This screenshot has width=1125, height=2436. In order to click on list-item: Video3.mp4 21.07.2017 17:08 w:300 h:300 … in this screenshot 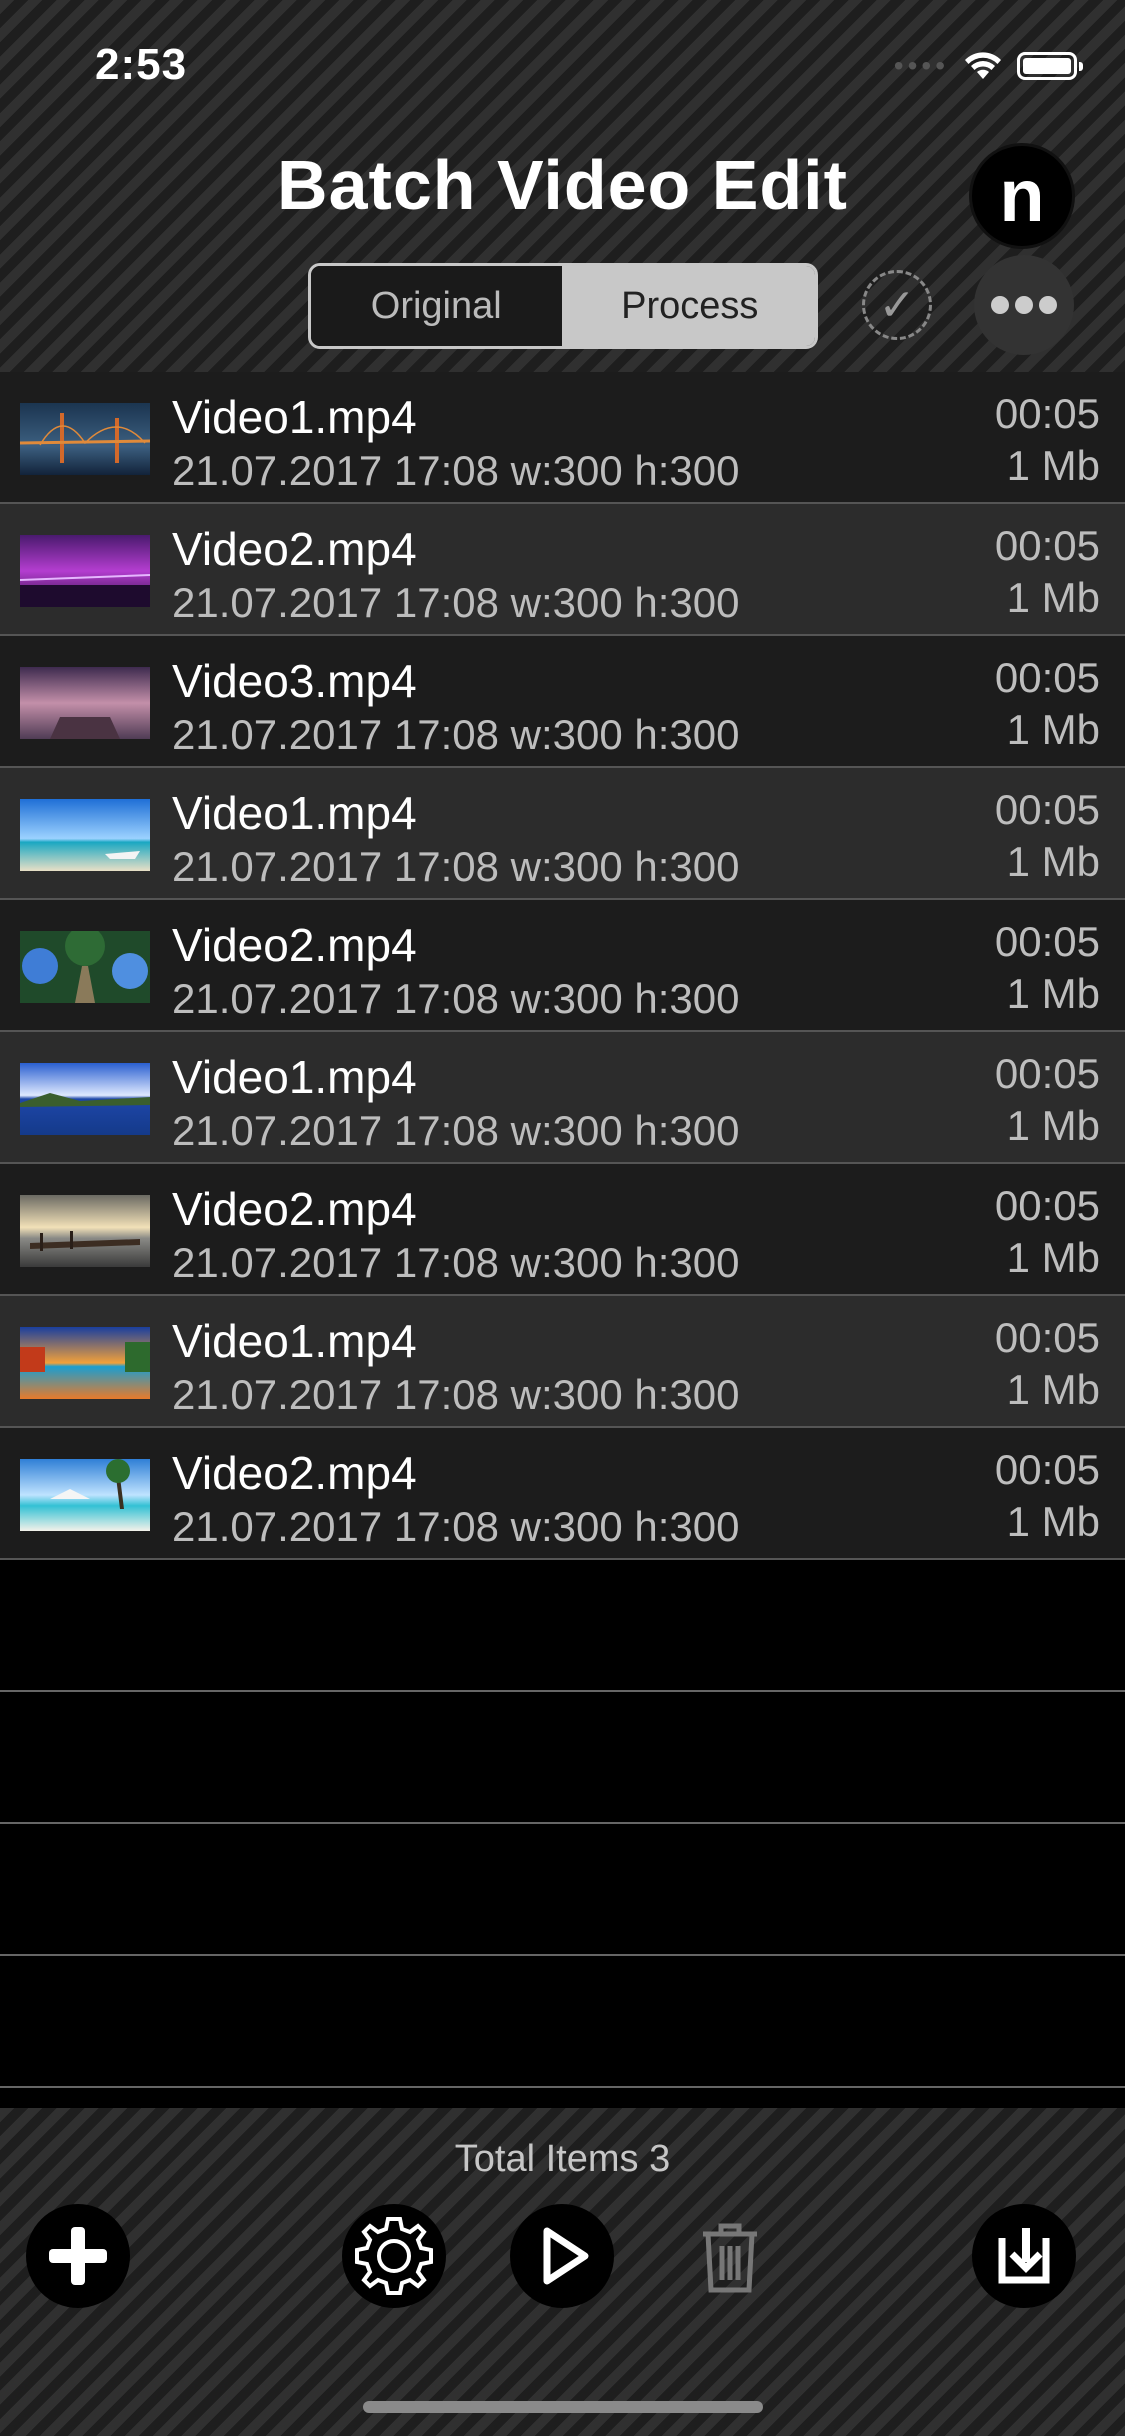, I will do `click(562, 702)`.